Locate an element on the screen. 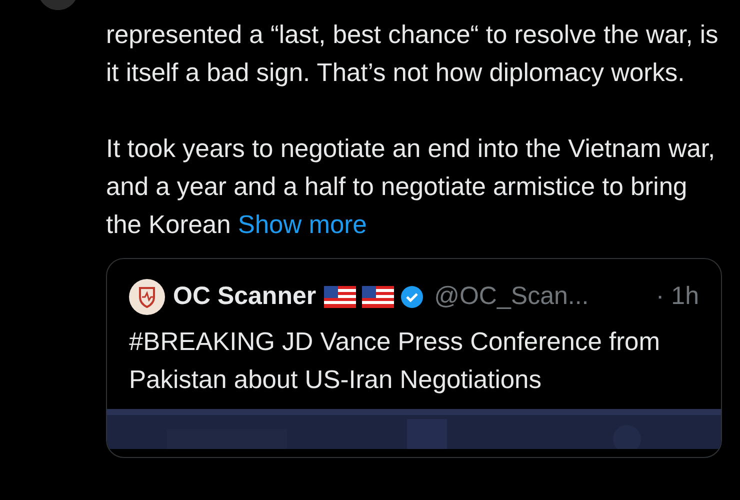 This screenshot has width=740, height=500. quote-text: #BREAKING JD Vance Press Conference from Pakistan about US-Iran Negotiations is located at coordinates (395, 361).